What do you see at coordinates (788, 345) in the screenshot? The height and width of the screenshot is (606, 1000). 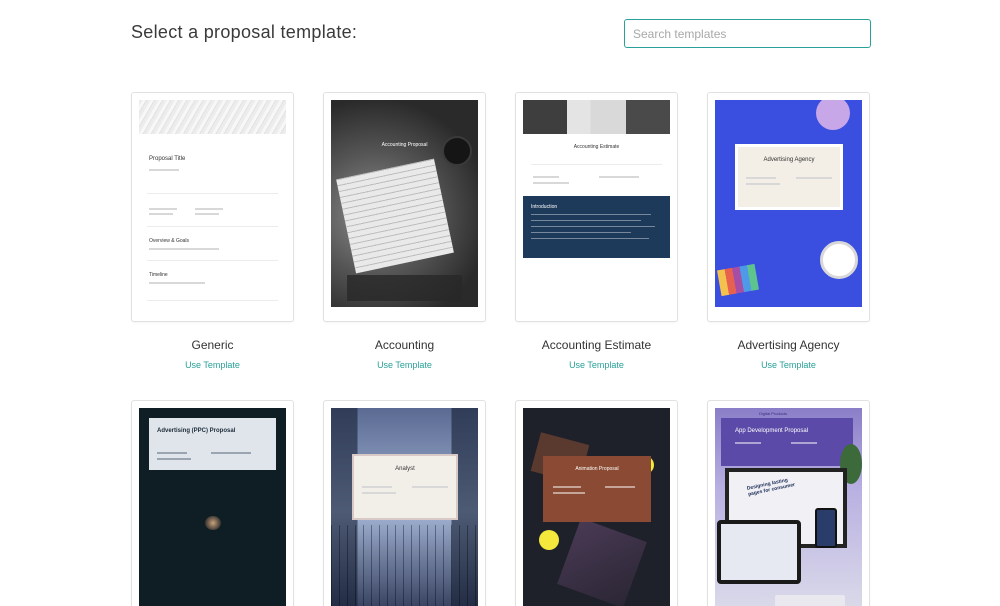 I see `template-name: Advertising Agency` at bounding box center [788, 345].